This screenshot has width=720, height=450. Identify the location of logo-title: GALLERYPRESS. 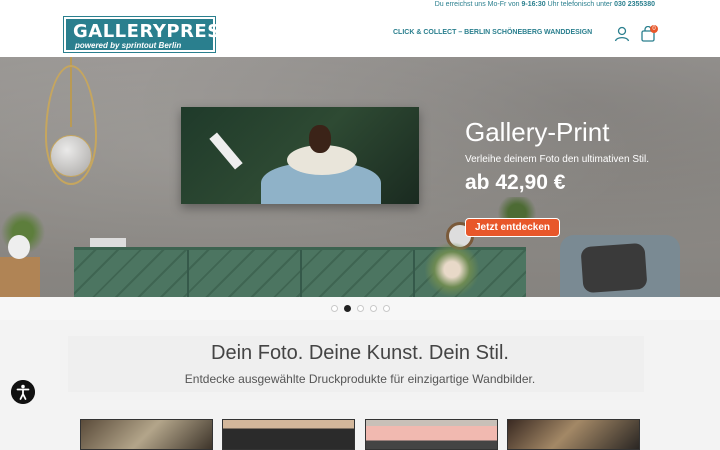
(153, 31).